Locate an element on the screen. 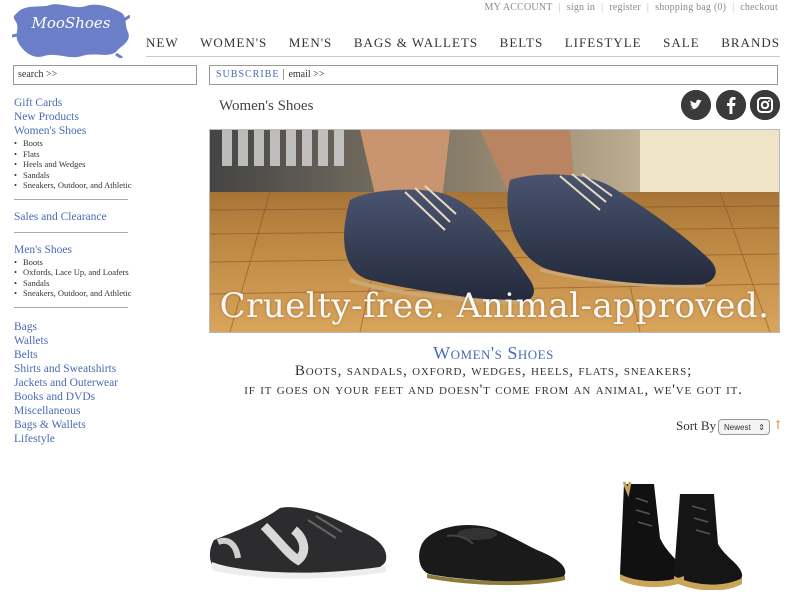 The image size is (800, 600). nav-new: New is located at coordinates (162, 43).